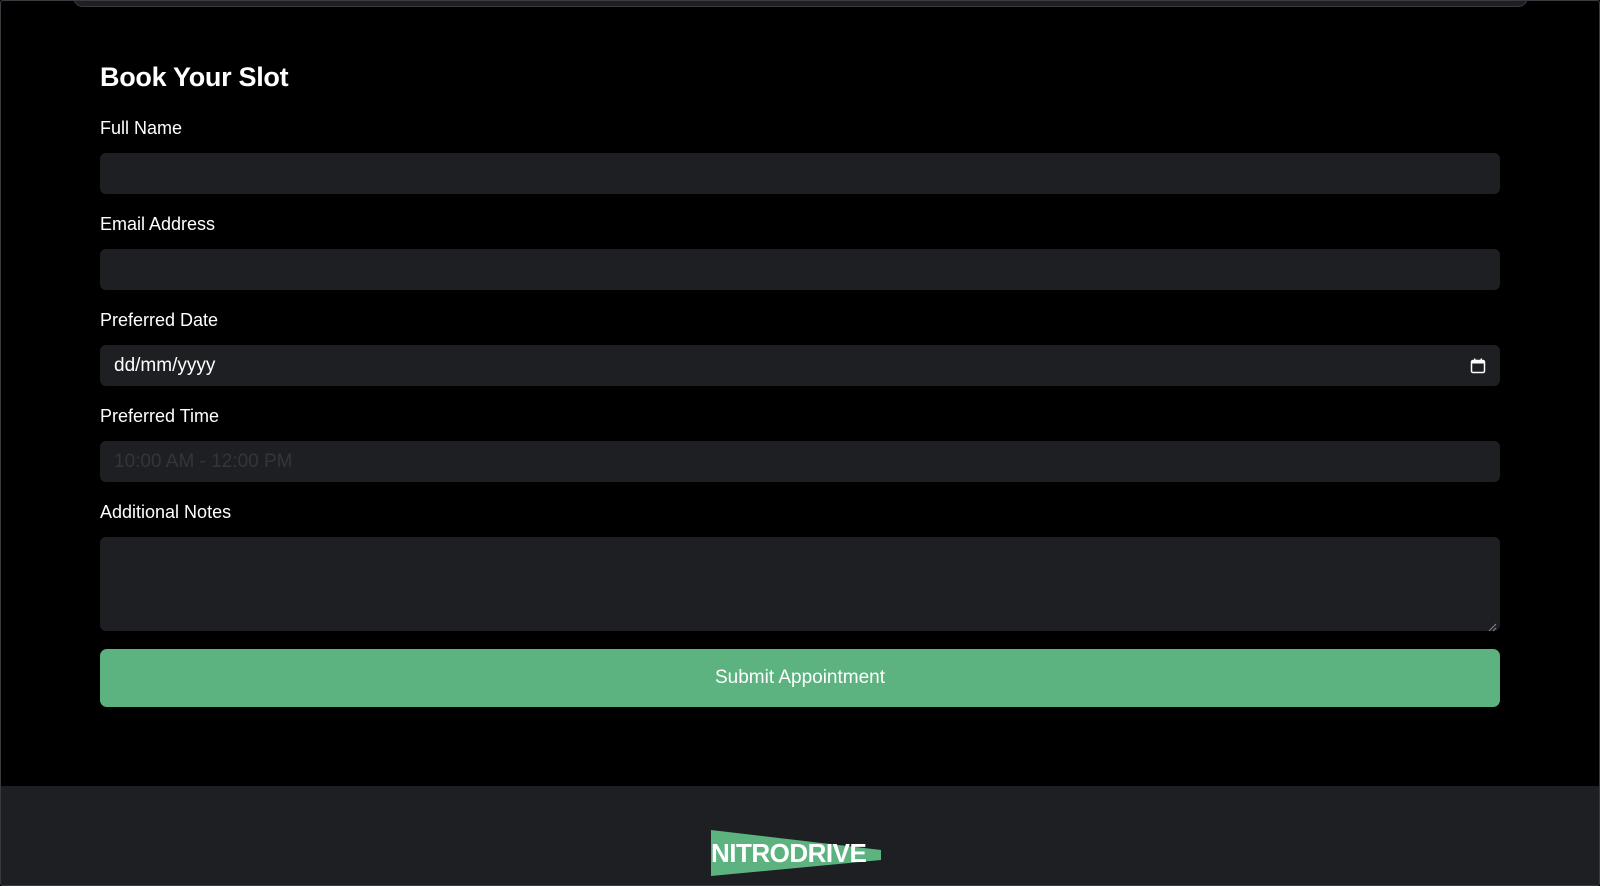 This screenshot has width=1600, height=886. What do you see at coordinates (165, 365) in the screenshot?
I see `date-value: dd/mm/yyyy` at bounding box center [165, 365].